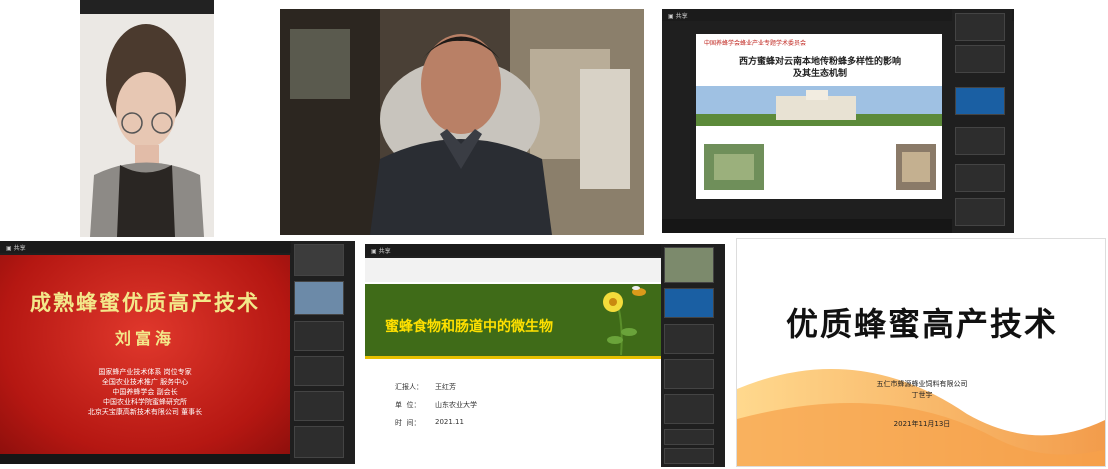  Describe the element at coordinates (819, 106) in the screenshot. I see `campus-photo` at that location.